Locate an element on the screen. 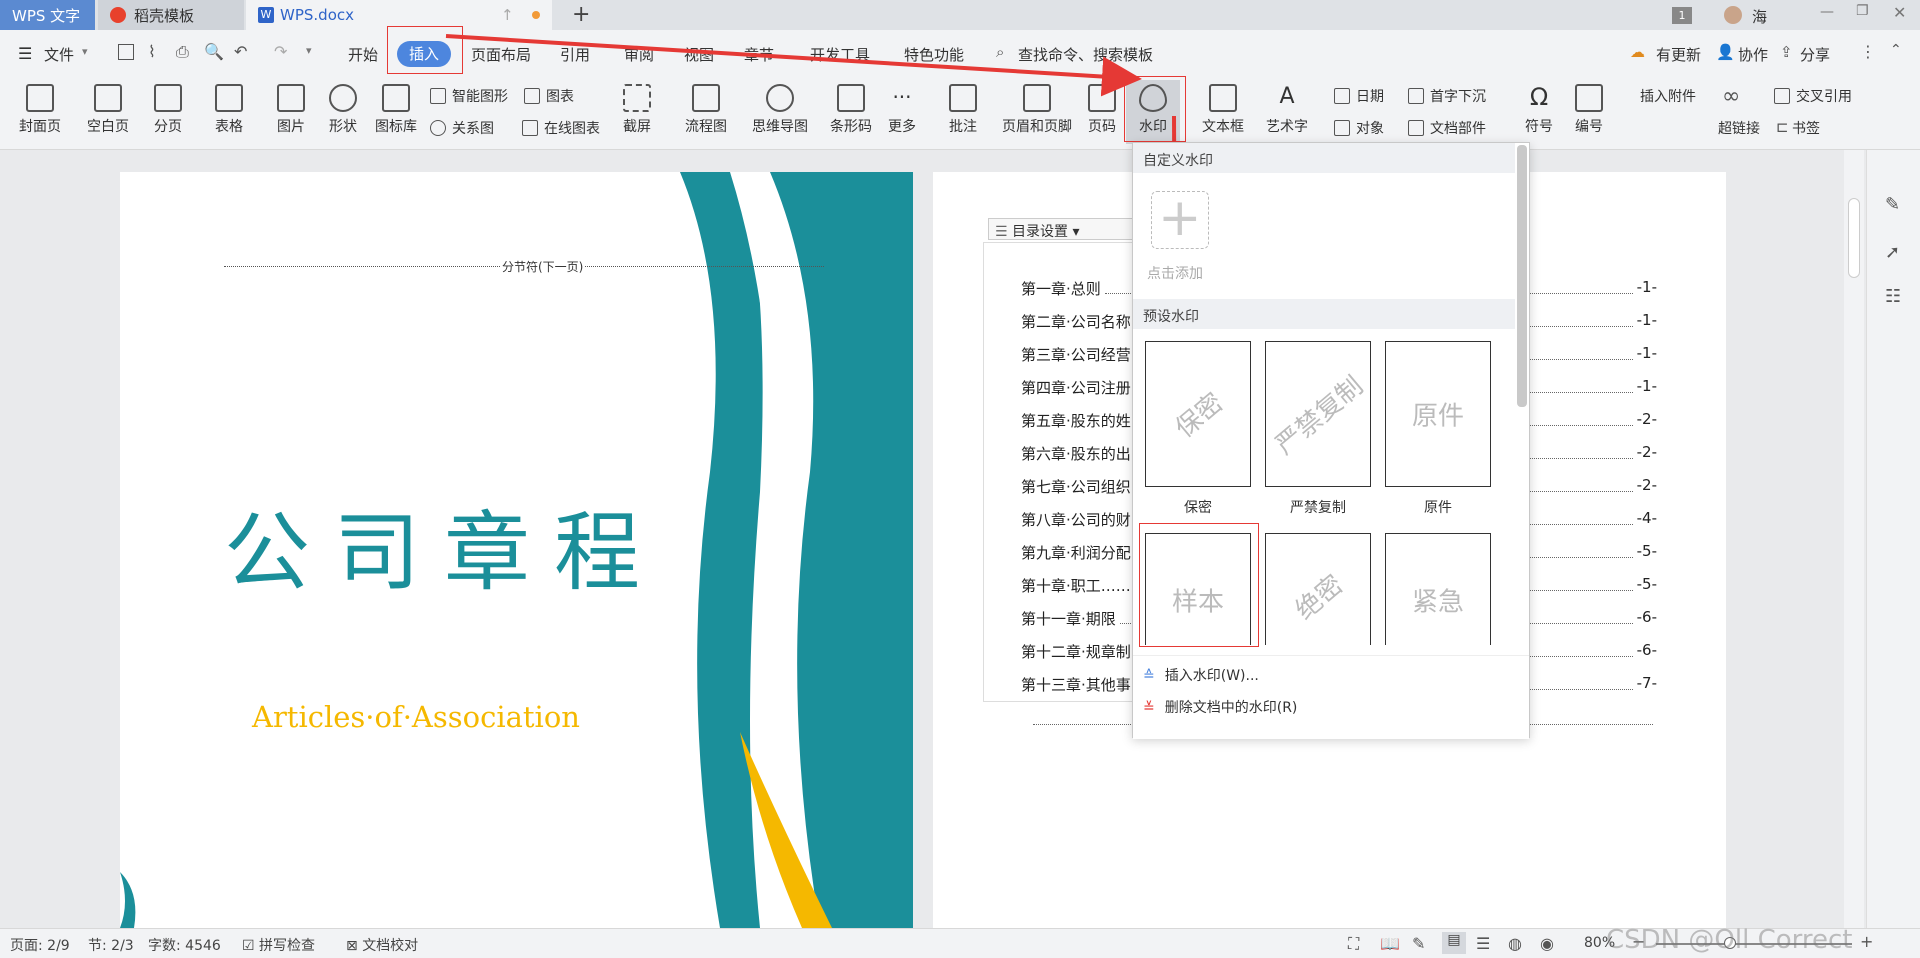  dropdown-scrollbar is located at coordinates (1522, 276).